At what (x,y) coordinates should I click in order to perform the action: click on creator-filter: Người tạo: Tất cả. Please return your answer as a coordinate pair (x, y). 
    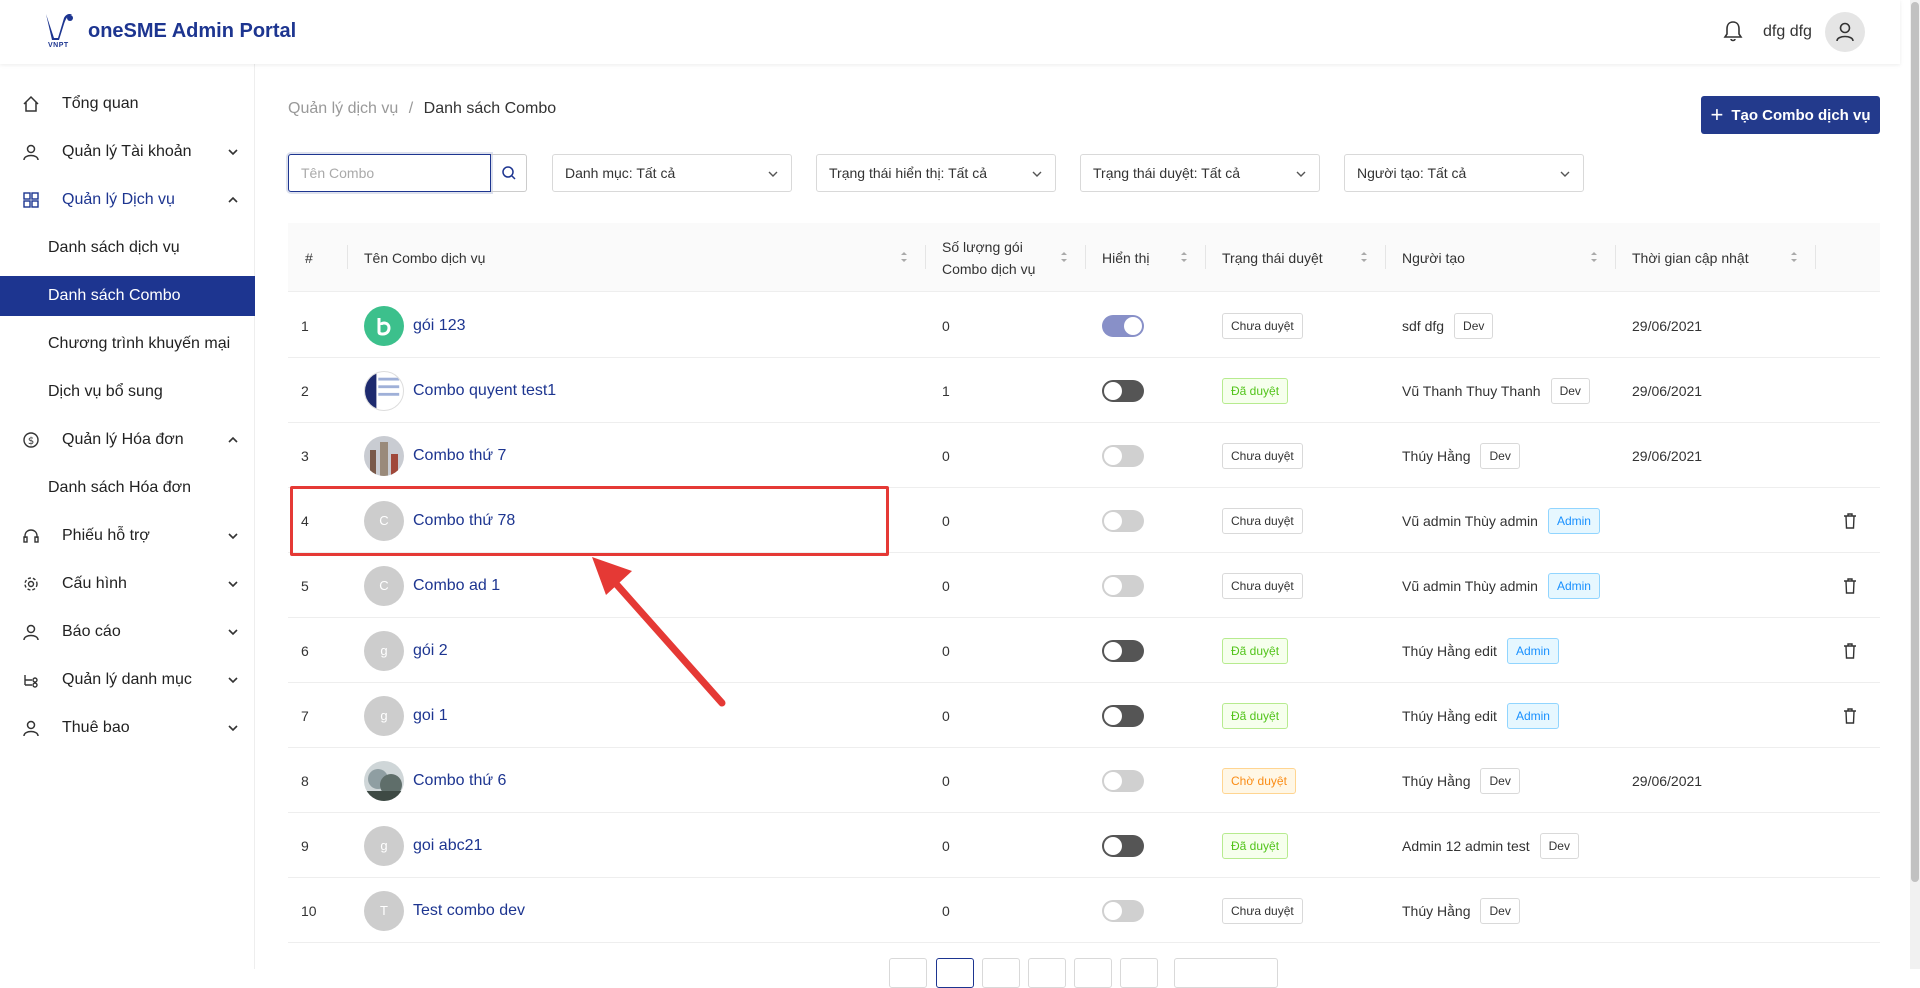
    Looking at the image, I should click on (1464, 173).